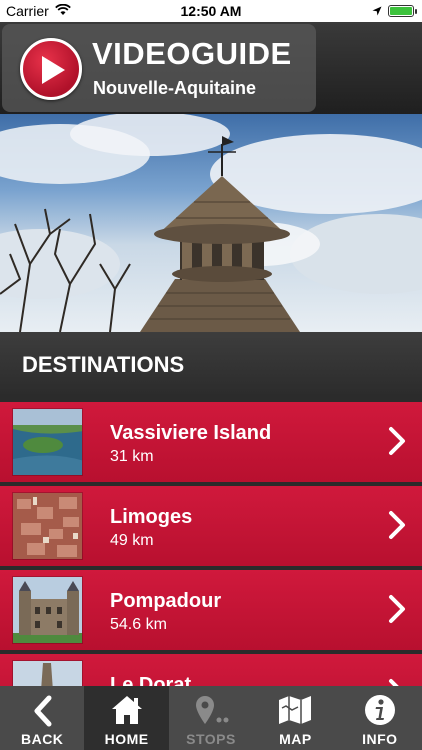 The height and width of the screenshot is (750, 422). What do you see at coordinates (211, 739) in the screenshot?
I see `tab-label: STOPS` at bounding box center [211, 739].